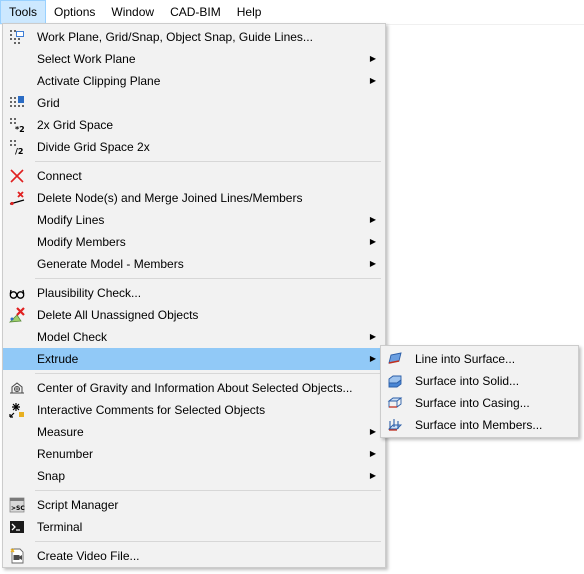  Describe the element at coordinates (17, 293) in the screenshot. I see `glasses-icon` at that location.